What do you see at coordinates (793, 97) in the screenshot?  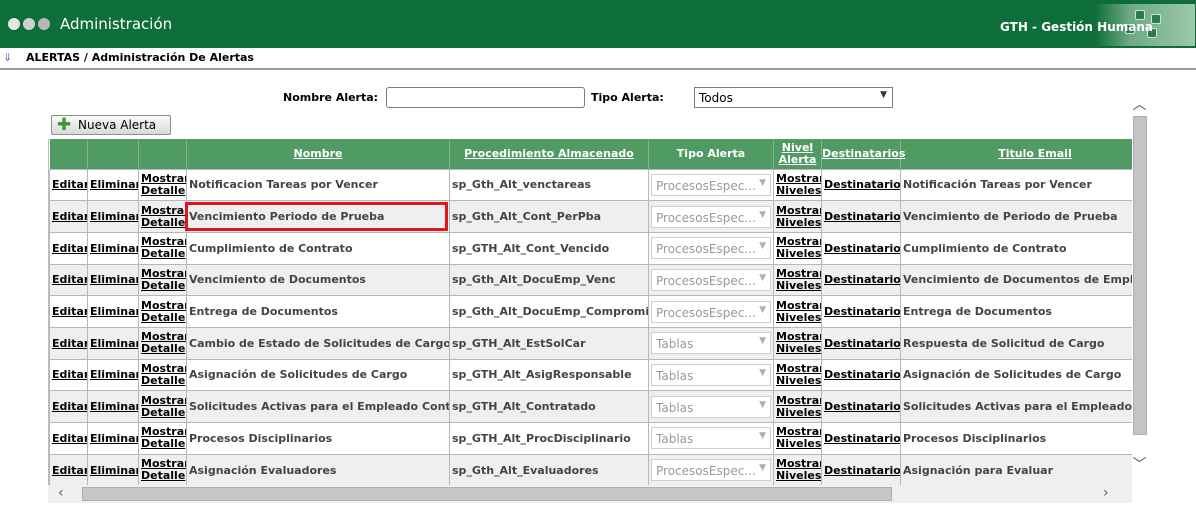 I see `alert-type-select: Todos ▼` at bounding box center [793, 97].